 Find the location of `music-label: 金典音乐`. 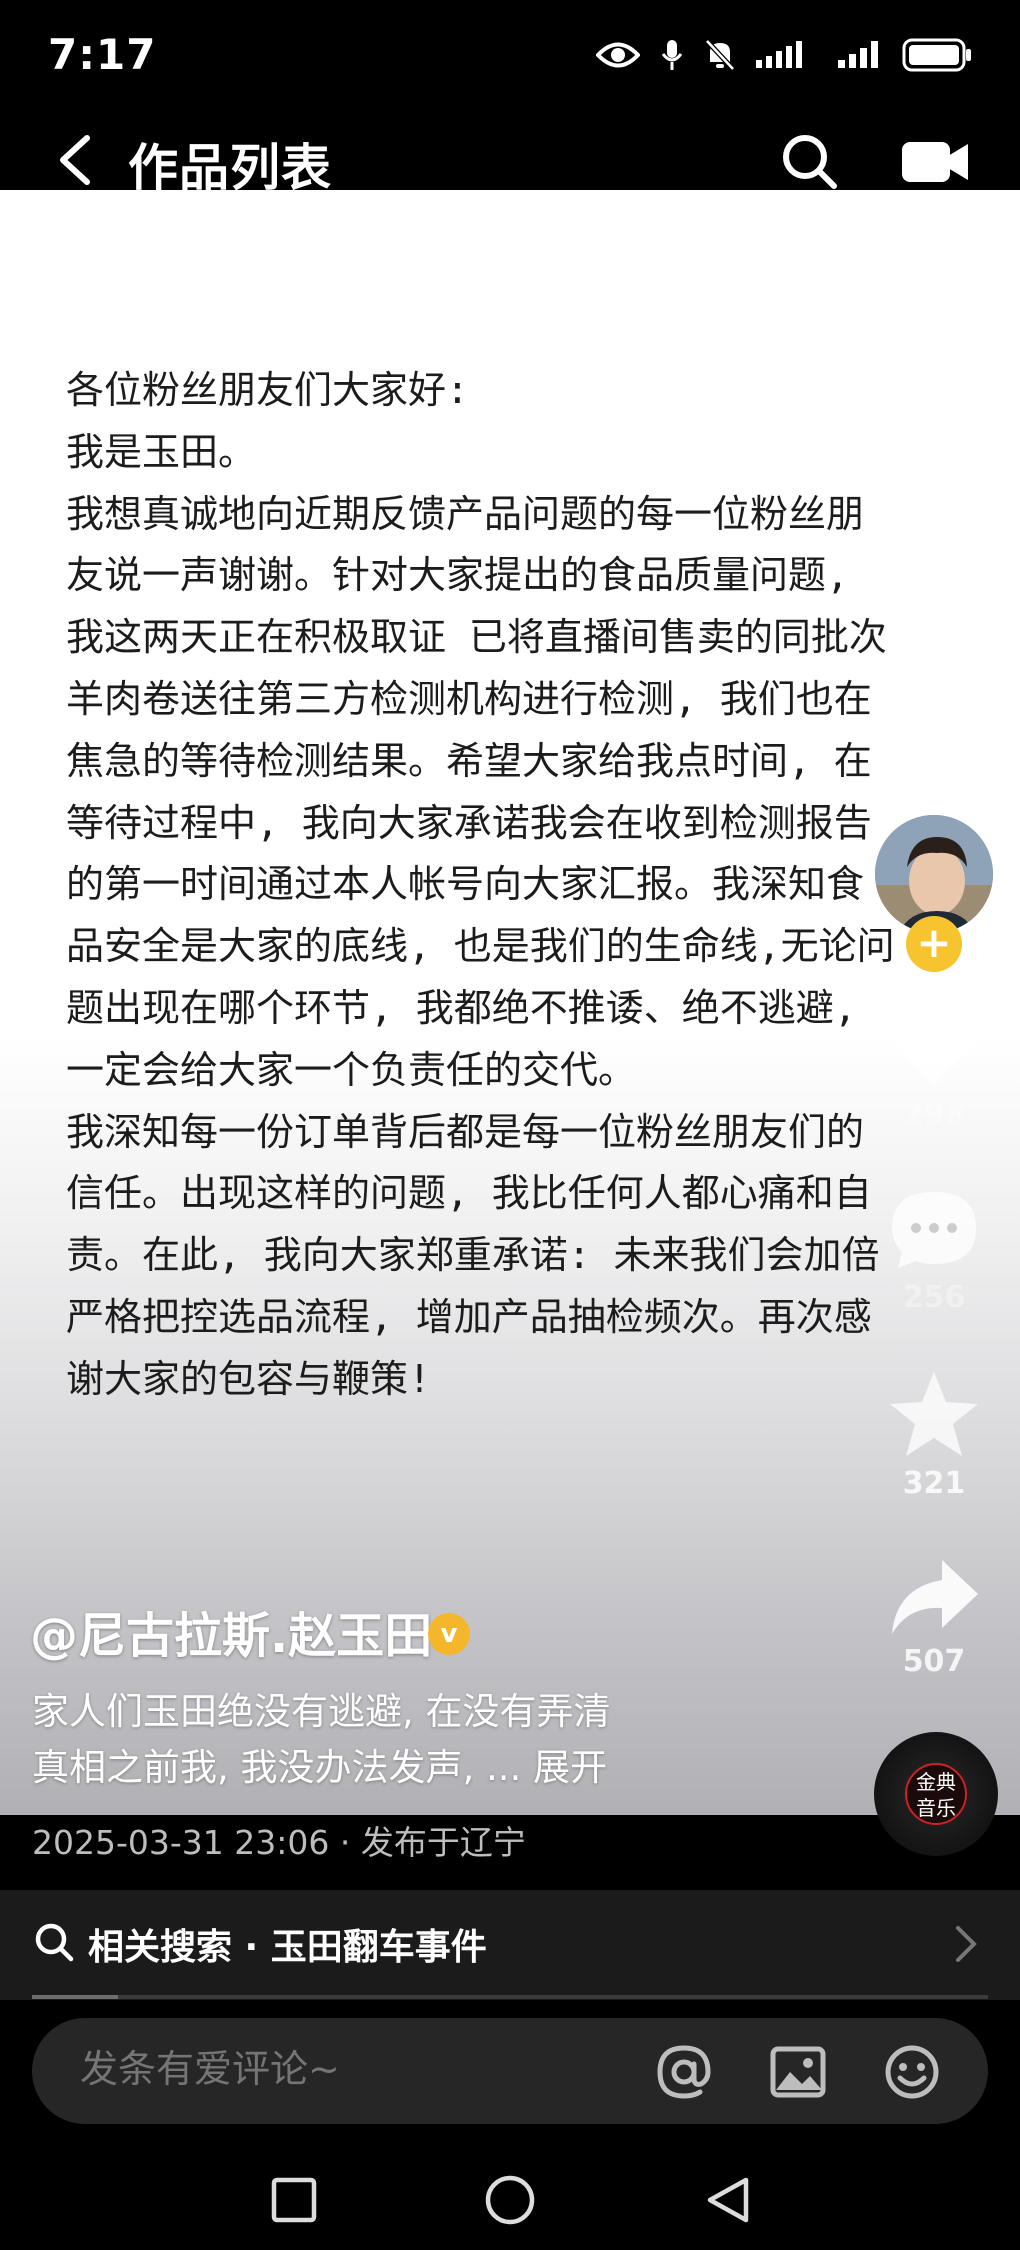

music-label: 金典音乐 is located at coordinates (936, 1794).